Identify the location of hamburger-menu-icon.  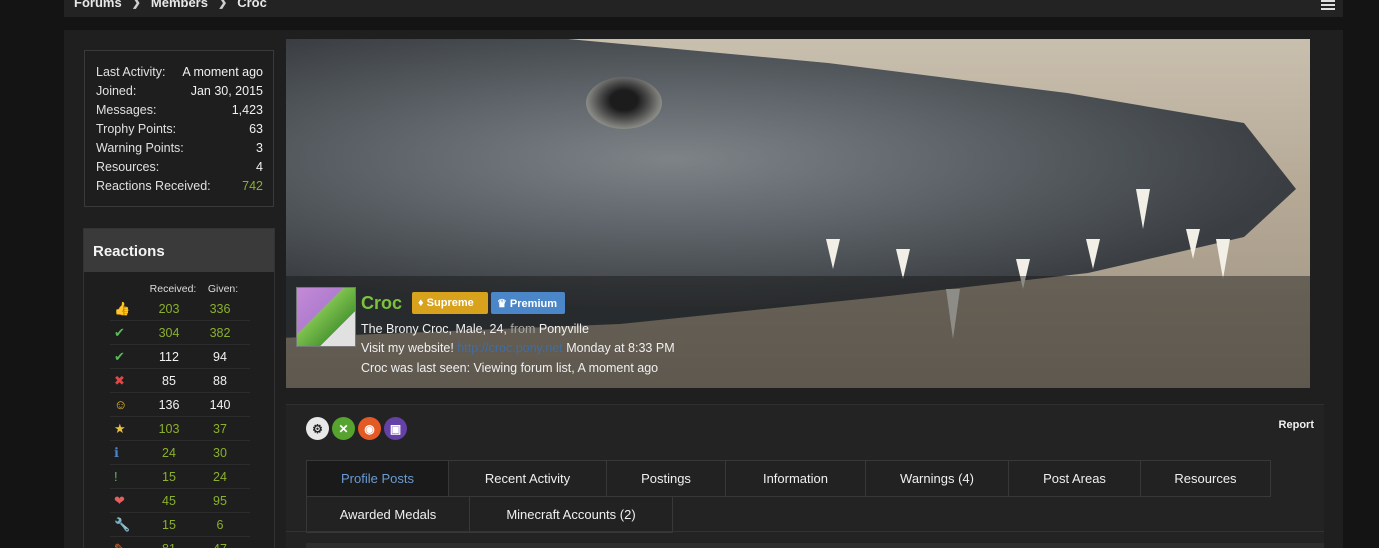
(1328, 5).